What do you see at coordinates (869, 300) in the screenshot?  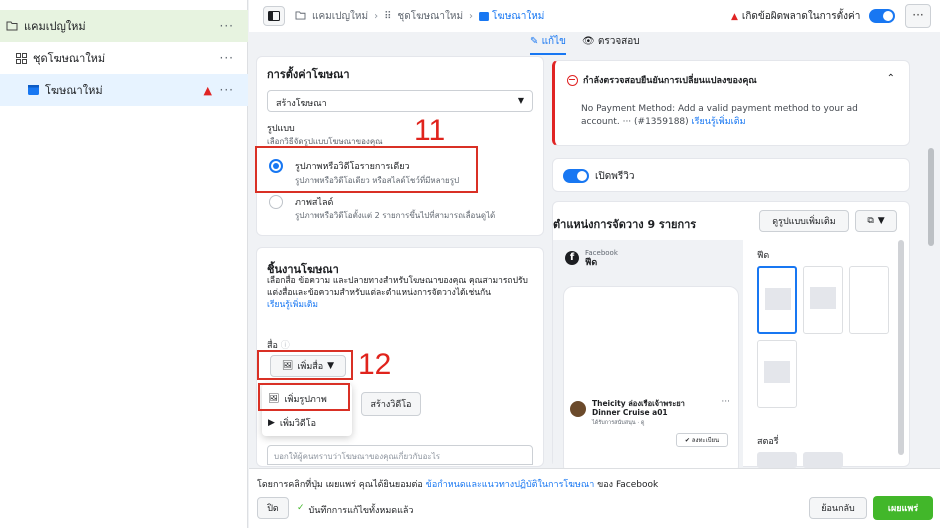 I see `thumb-marketplace` at bounding box center [869, 300].